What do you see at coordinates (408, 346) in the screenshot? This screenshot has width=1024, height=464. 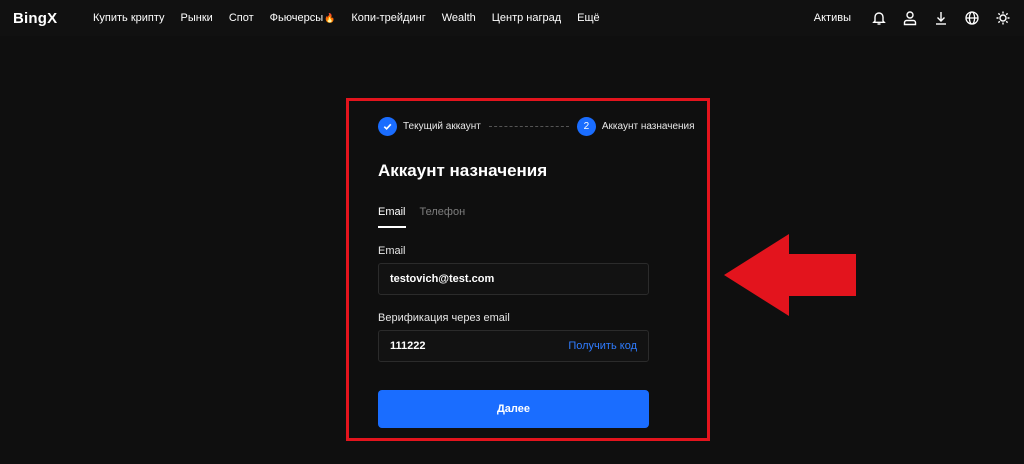 I see `verification-code-value: 111222` at bounding box center [408, 346].